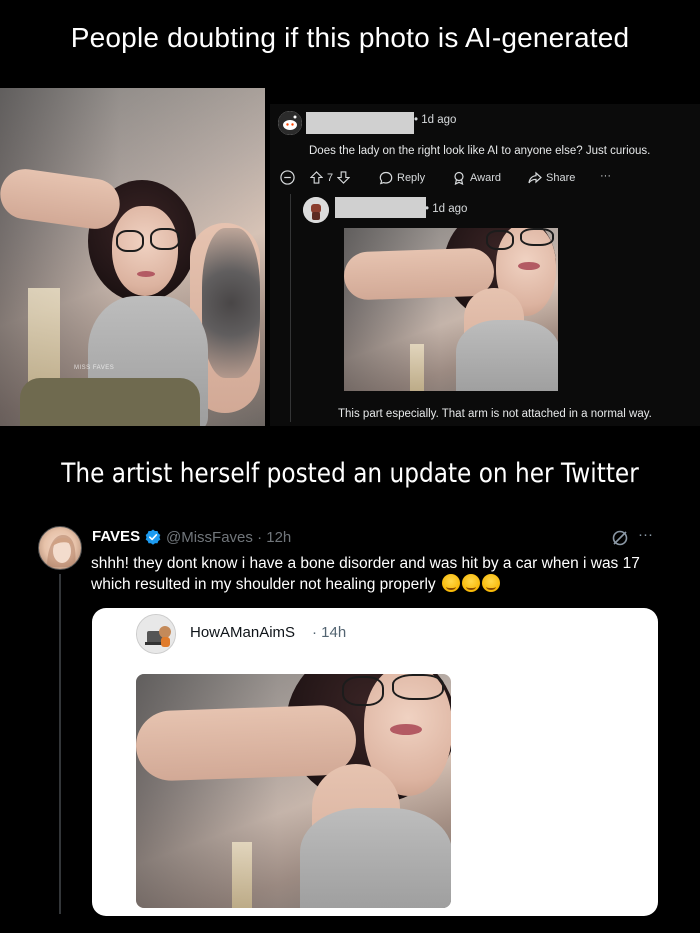  Describe the element at coordinates (287, 177) in the screenshot. I see `collapse-icon` at that location.